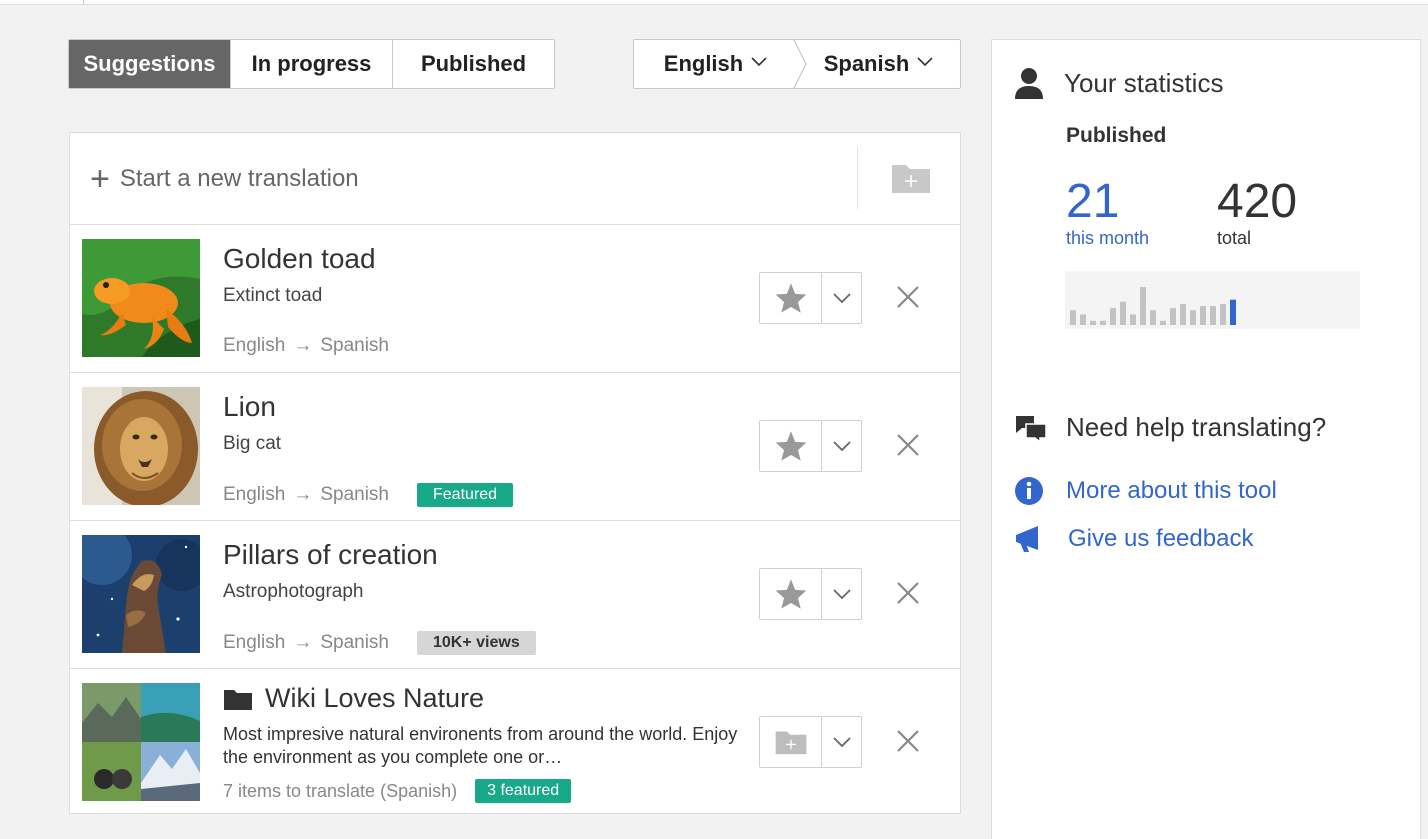 The width and height of the screenshot is (1428, 839). I want to click on plus-icon: +, so click(100, 178).